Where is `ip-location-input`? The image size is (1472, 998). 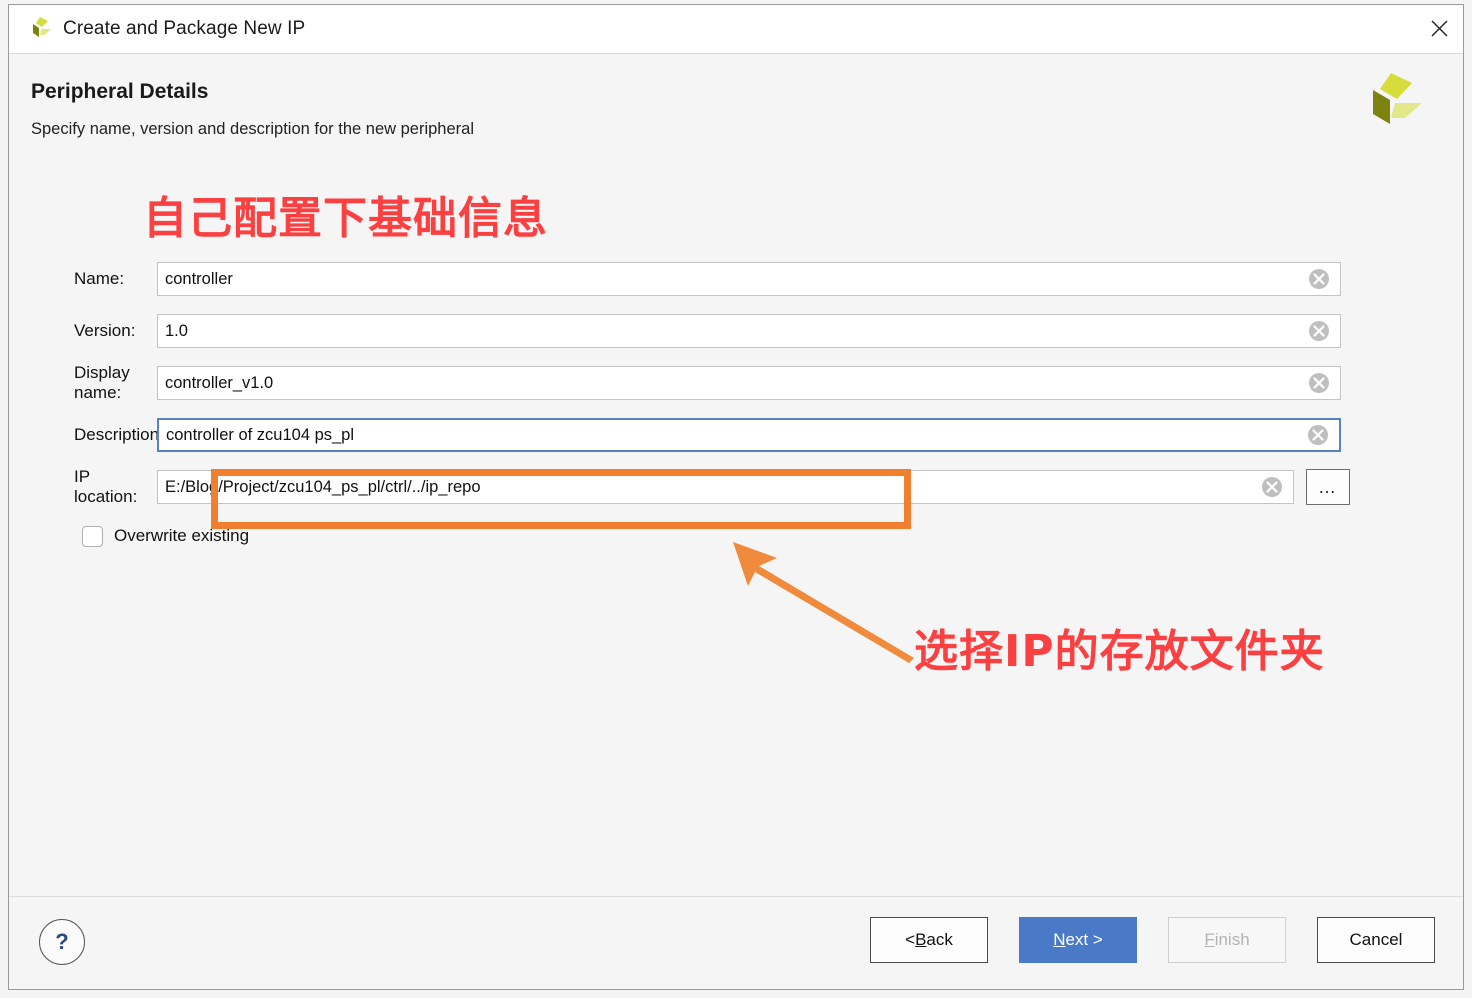
ip-location-input is located at coordinates (725, 487).